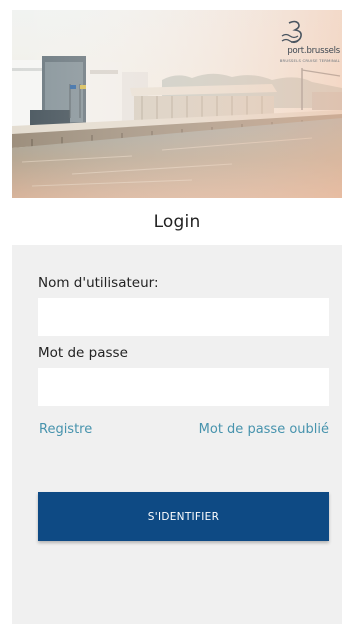 Image resolution: width=342 pixels, height=624 pixels. What do you see at coordinates (183, 516) in the screenshot?
I see `login-button: S'IDENTIFIER` at bounding box center [183, 516].